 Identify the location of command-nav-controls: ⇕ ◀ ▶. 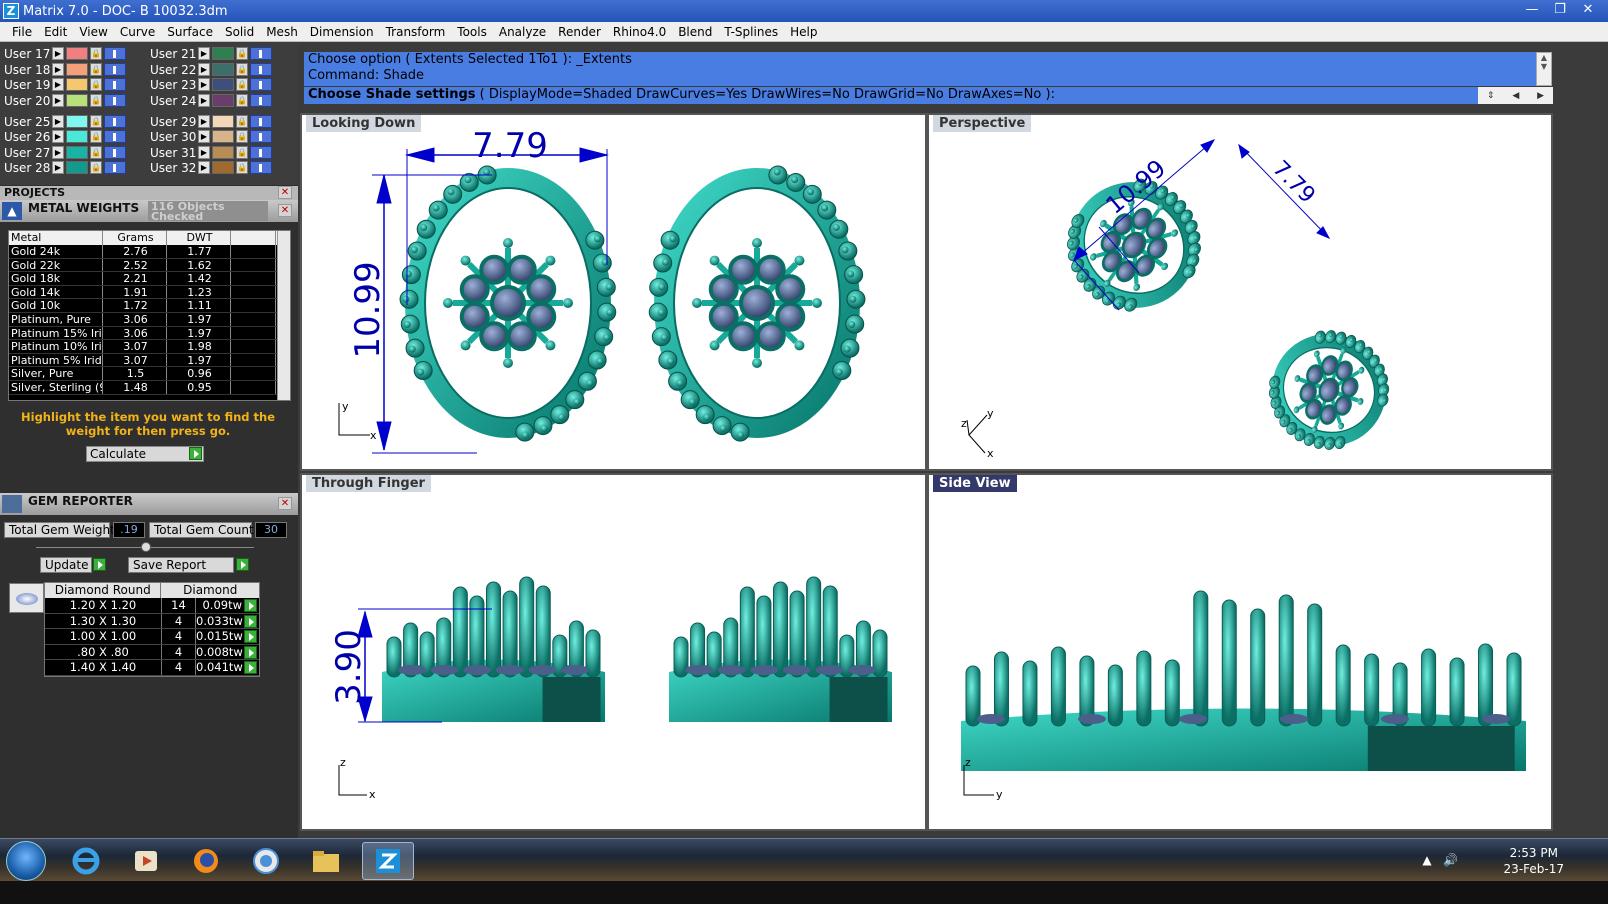
(1515, 95).